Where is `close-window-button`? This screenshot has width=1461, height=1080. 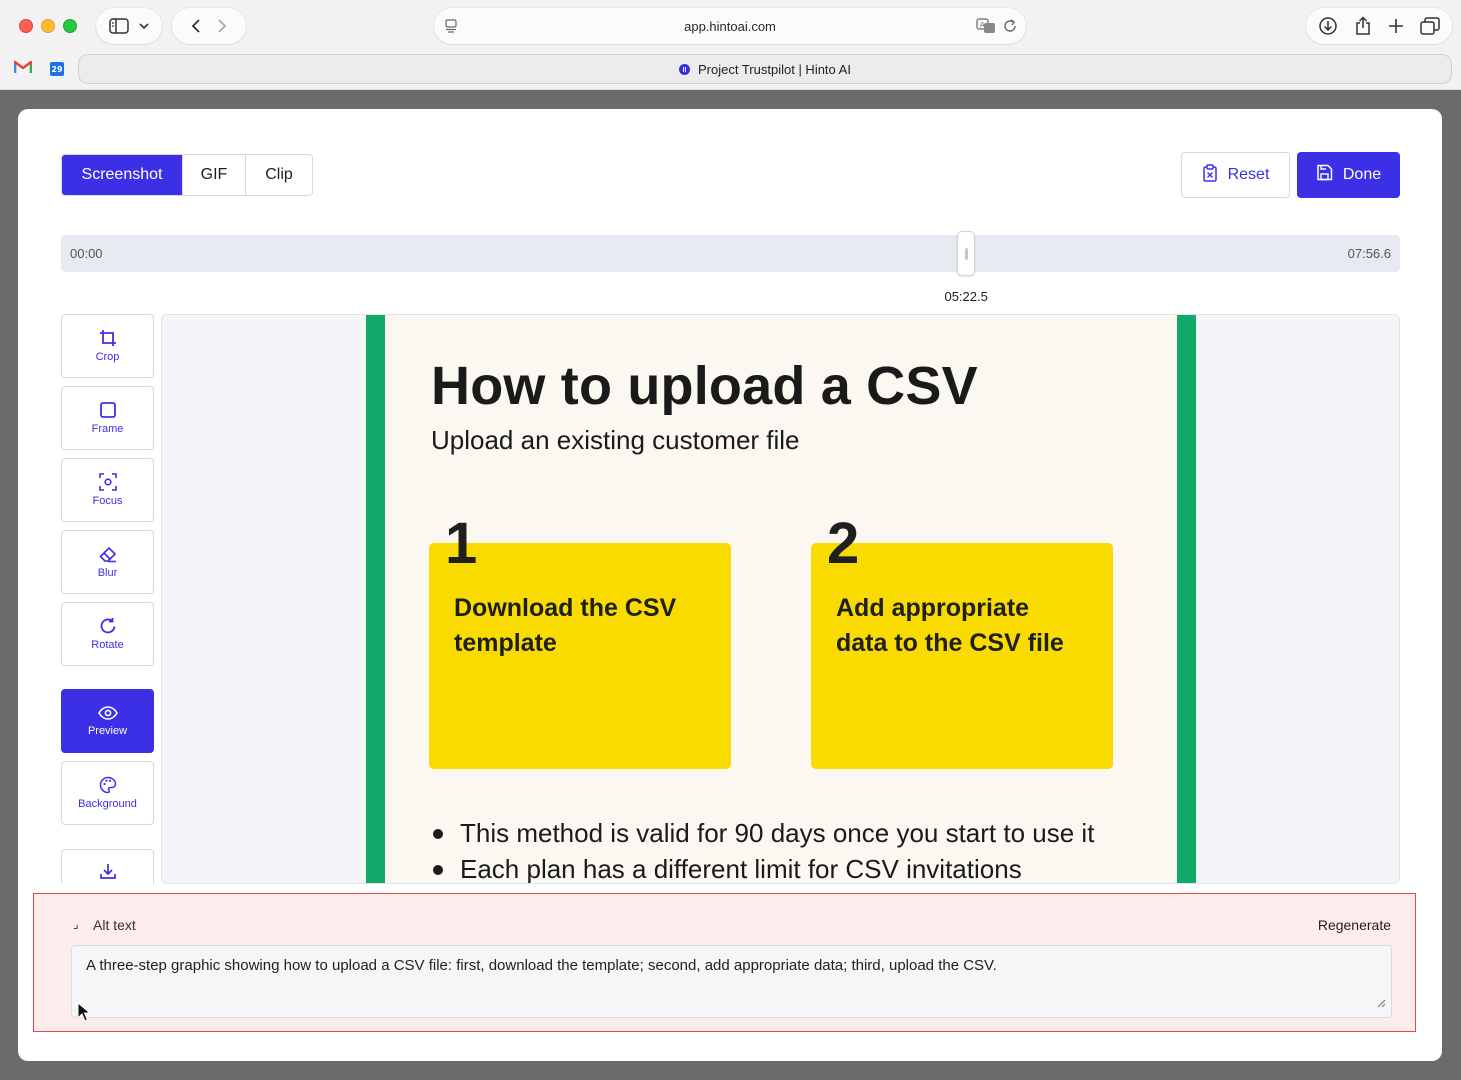
close-window-button is located at coordinates (26, 26).